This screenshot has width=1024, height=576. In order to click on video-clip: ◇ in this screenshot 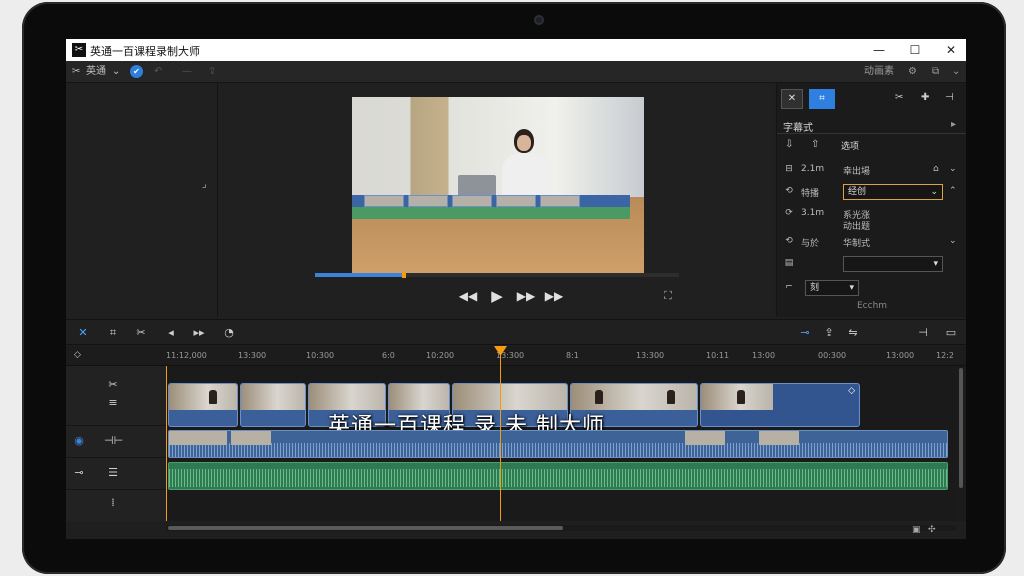, I will do `click(780, 405)`.